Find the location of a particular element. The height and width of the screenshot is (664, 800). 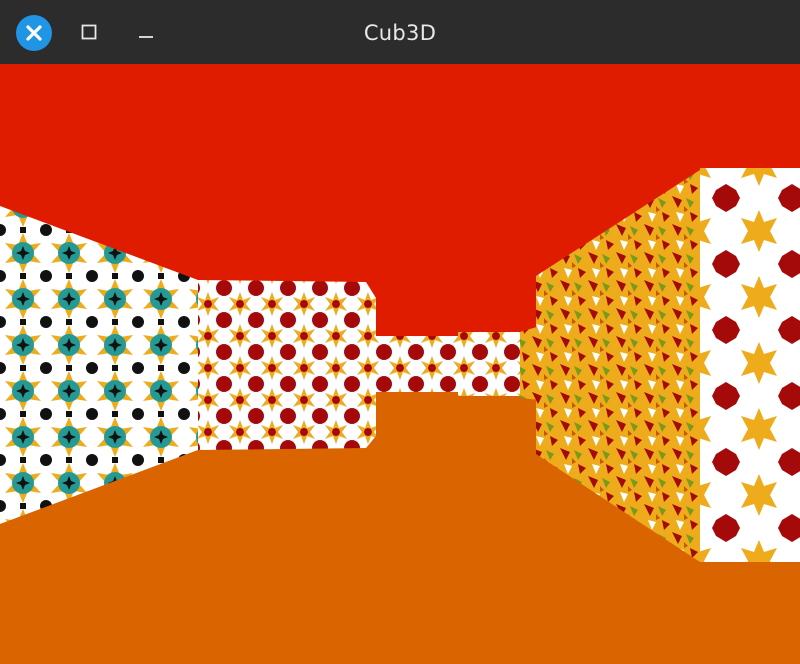

window-title: Cub3D is located at coordinates (400, 33).